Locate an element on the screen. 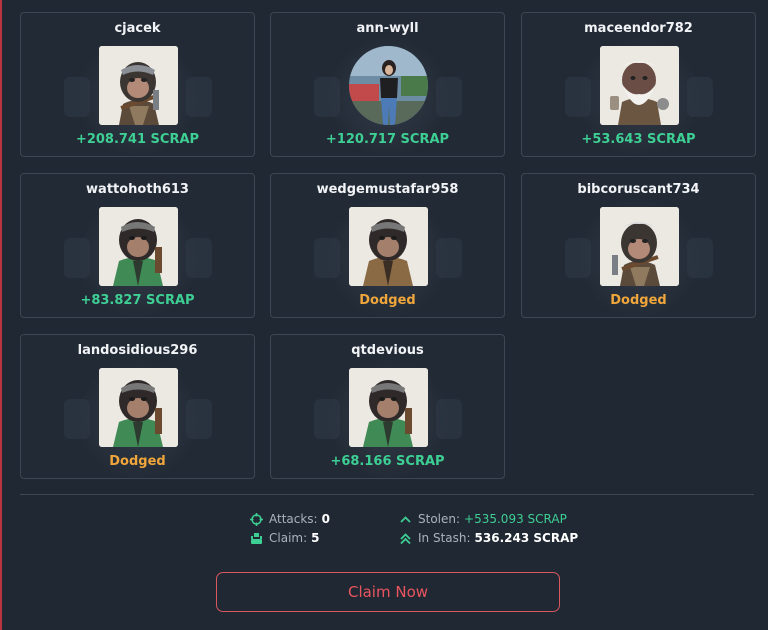 Image resolution: width=768 pixels, height=630 pixels. claim-stat: Claim: 5 is located at coordinates (285, 538).